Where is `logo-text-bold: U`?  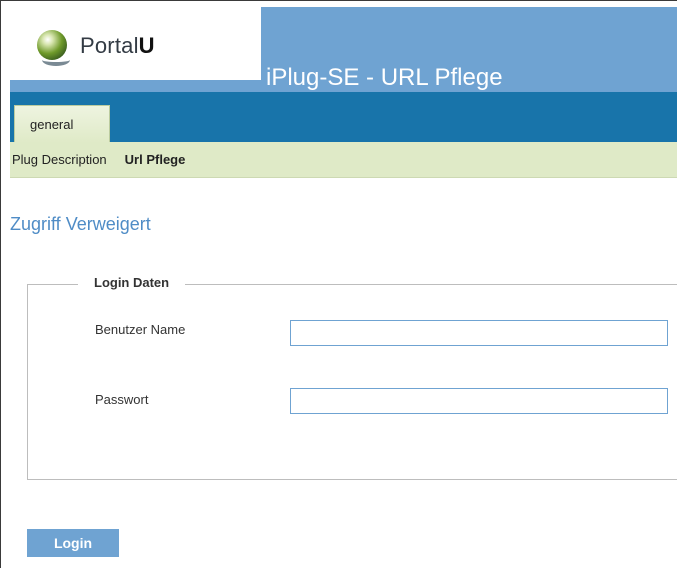
logo-text-bold: U is located at coordinates (146, 45).